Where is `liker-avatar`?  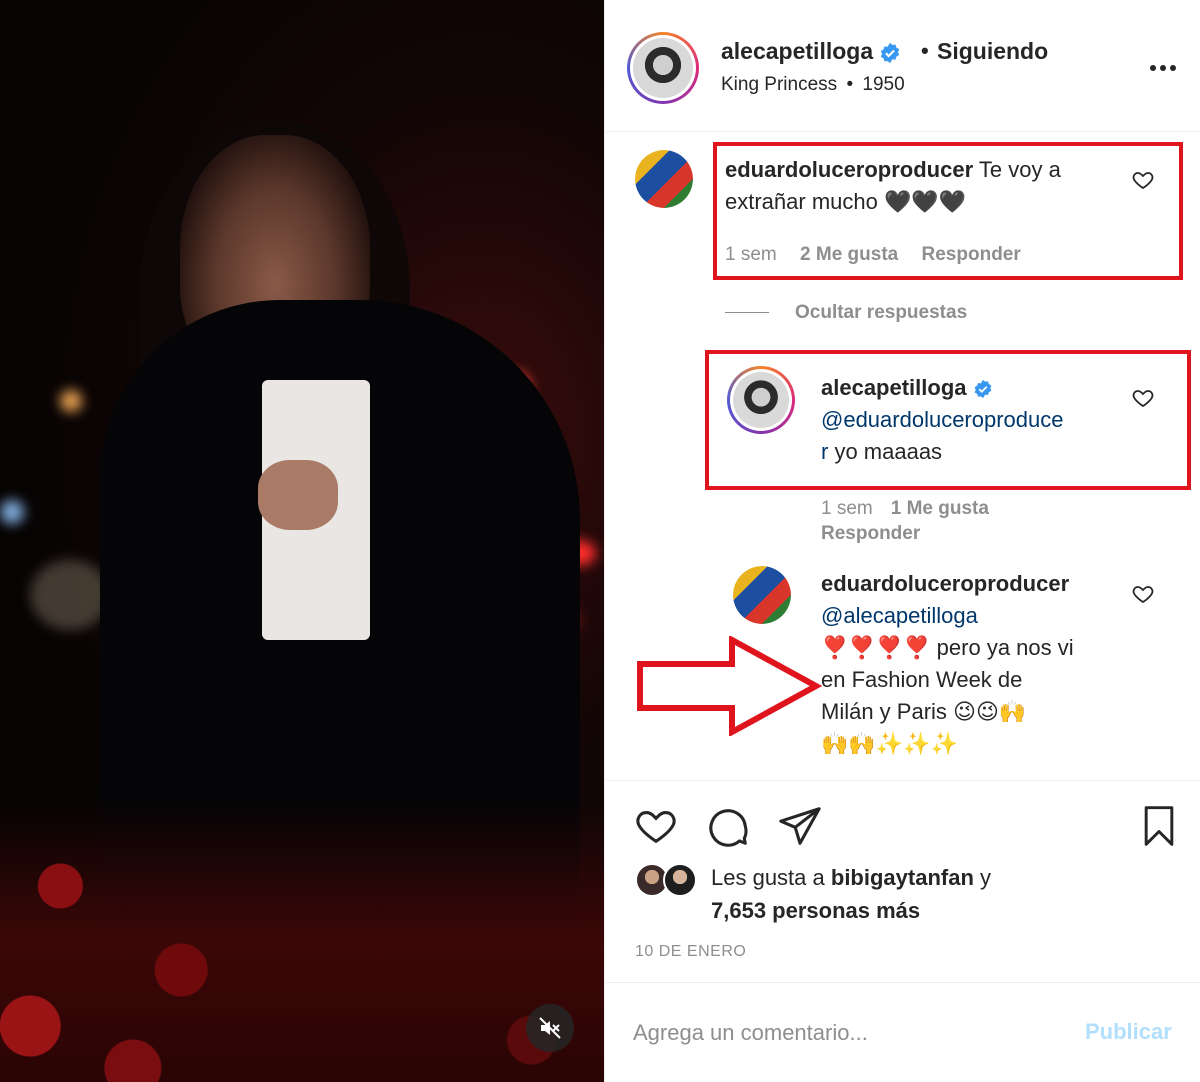
liker-avatar is located at coordinates (680, 880).